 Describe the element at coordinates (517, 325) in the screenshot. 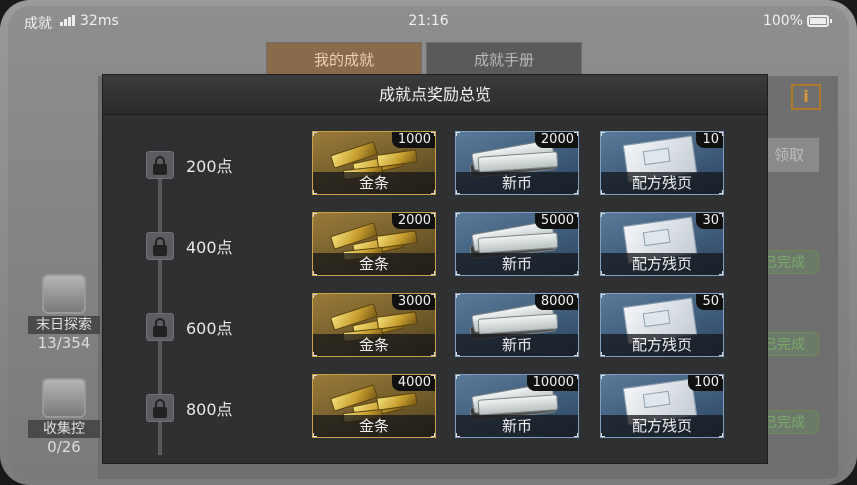

I see `reward-card-cash: 8000 新币` at that location.